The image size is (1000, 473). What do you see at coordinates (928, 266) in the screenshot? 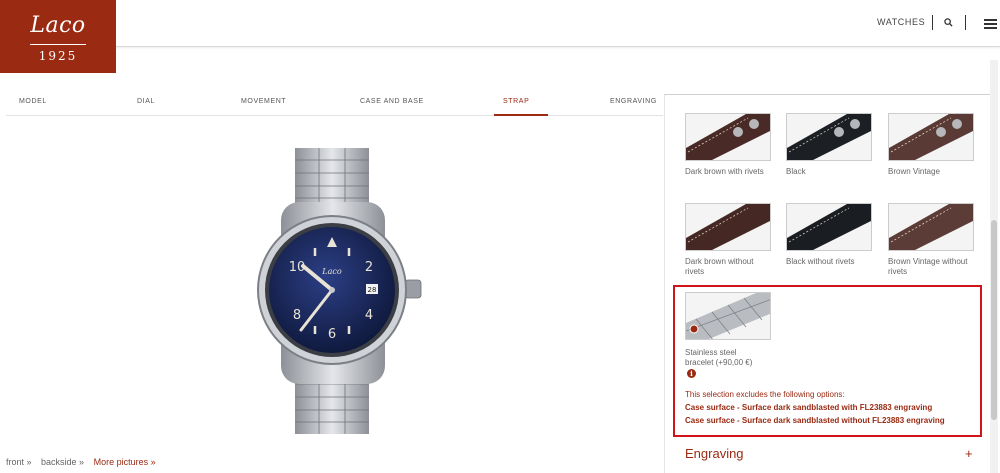
I see `strap-label: Brown Vintage without rivets` at bounding box center [928, 266].